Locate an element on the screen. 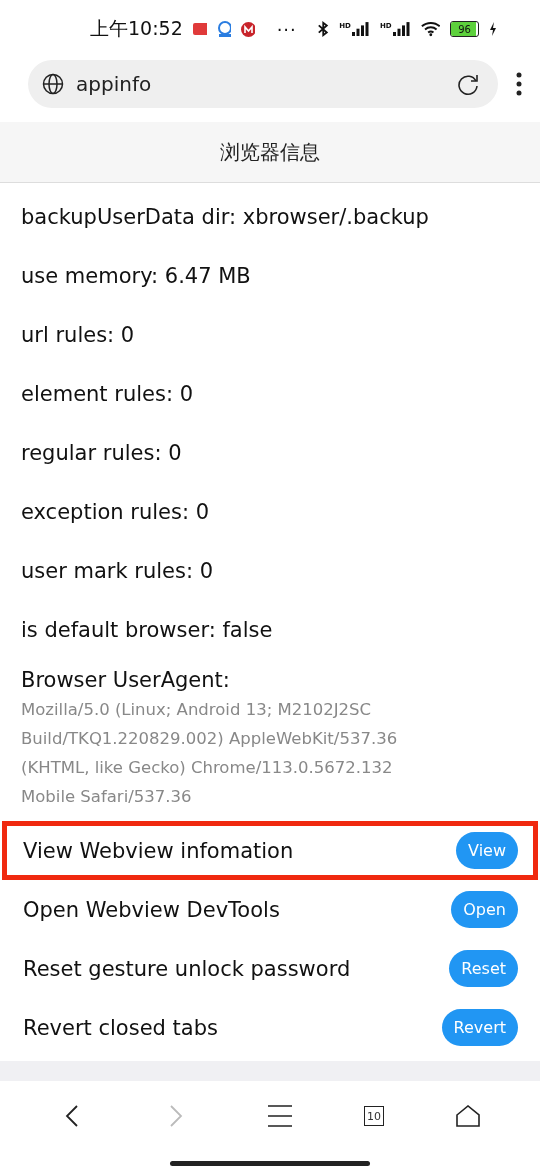  action-button: View is located at coordinates (487, 850).